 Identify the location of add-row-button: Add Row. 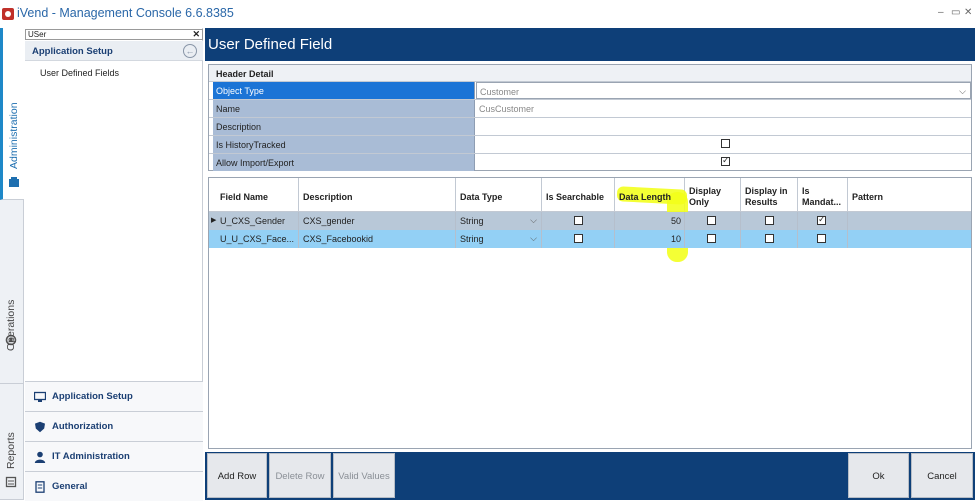
(237, 475).